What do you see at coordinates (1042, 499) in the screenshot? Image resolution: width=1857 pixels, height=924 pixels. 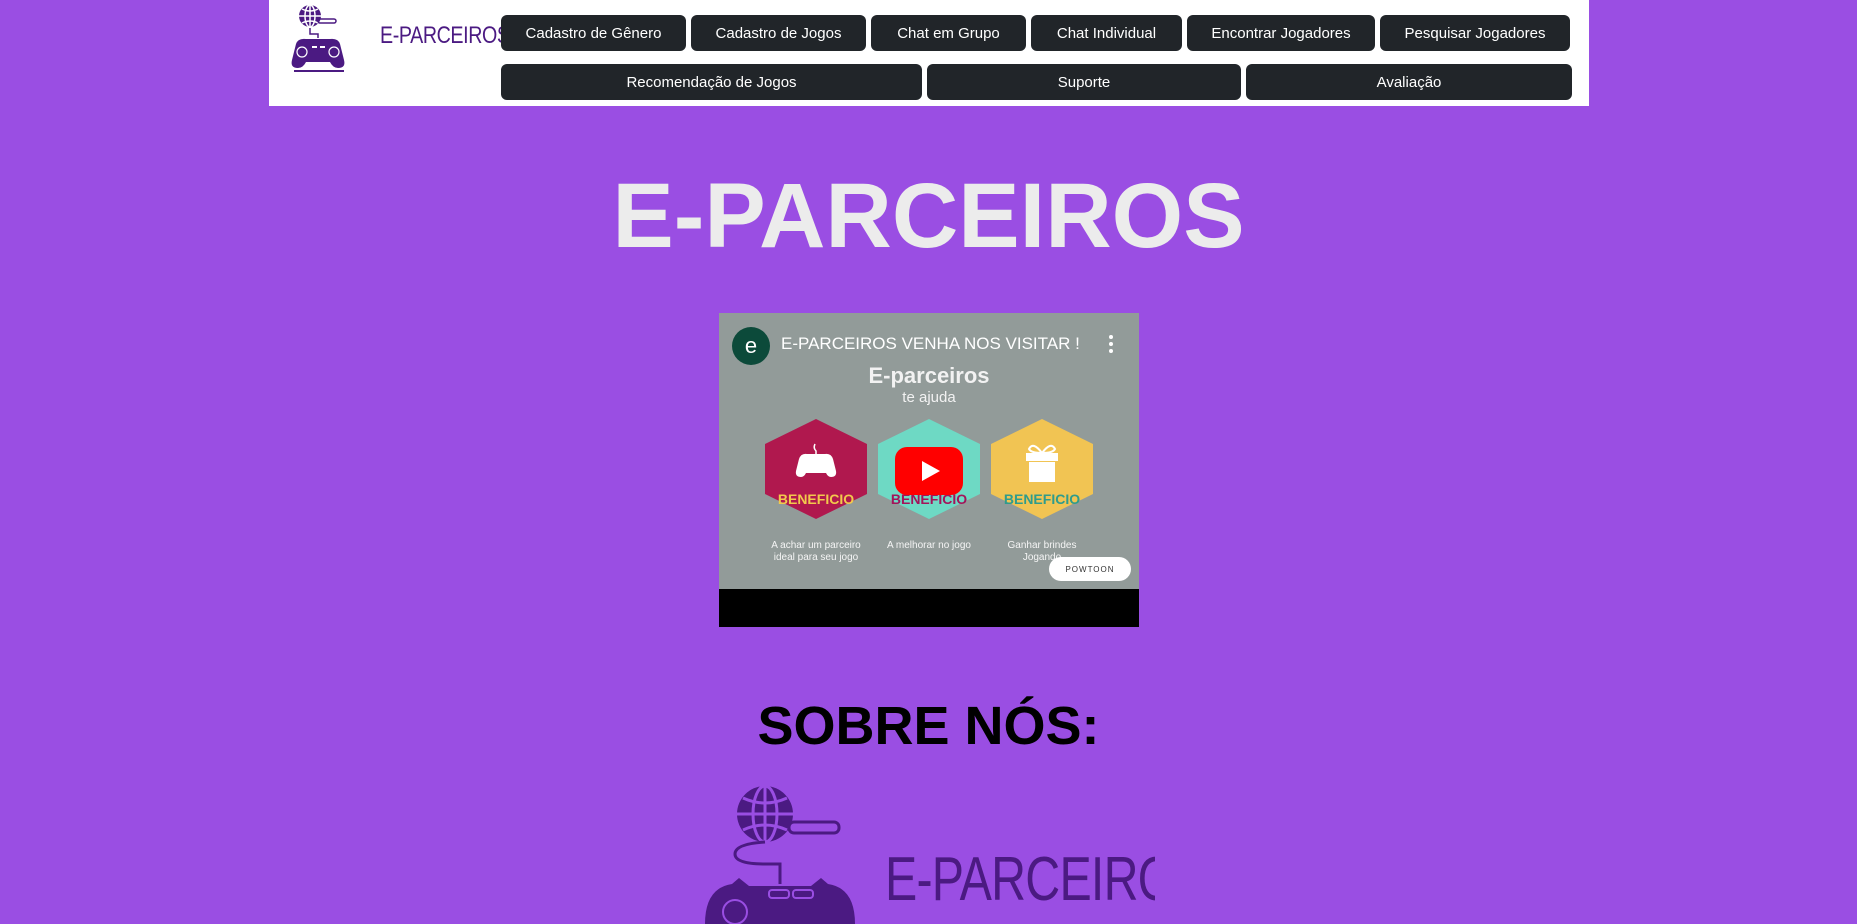 I see `benefit-label-3: BENEFICIO` at bounding box center [1042, 499].